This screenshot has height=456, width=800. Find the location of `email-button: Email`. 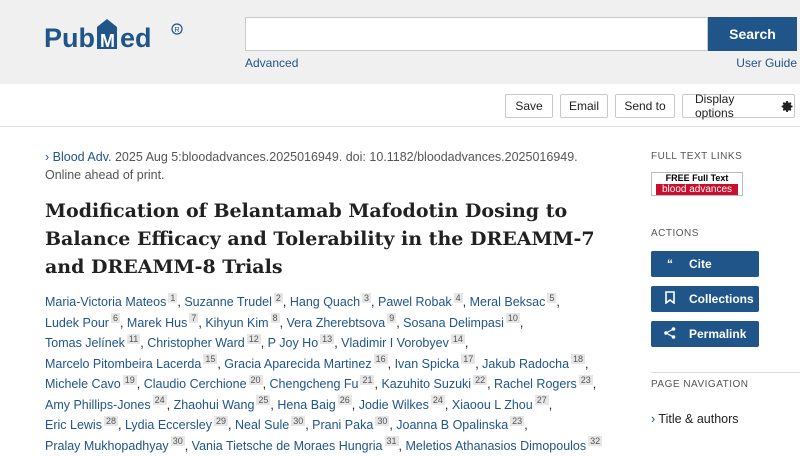

email-button: Email is located at coordinates (584, 106).